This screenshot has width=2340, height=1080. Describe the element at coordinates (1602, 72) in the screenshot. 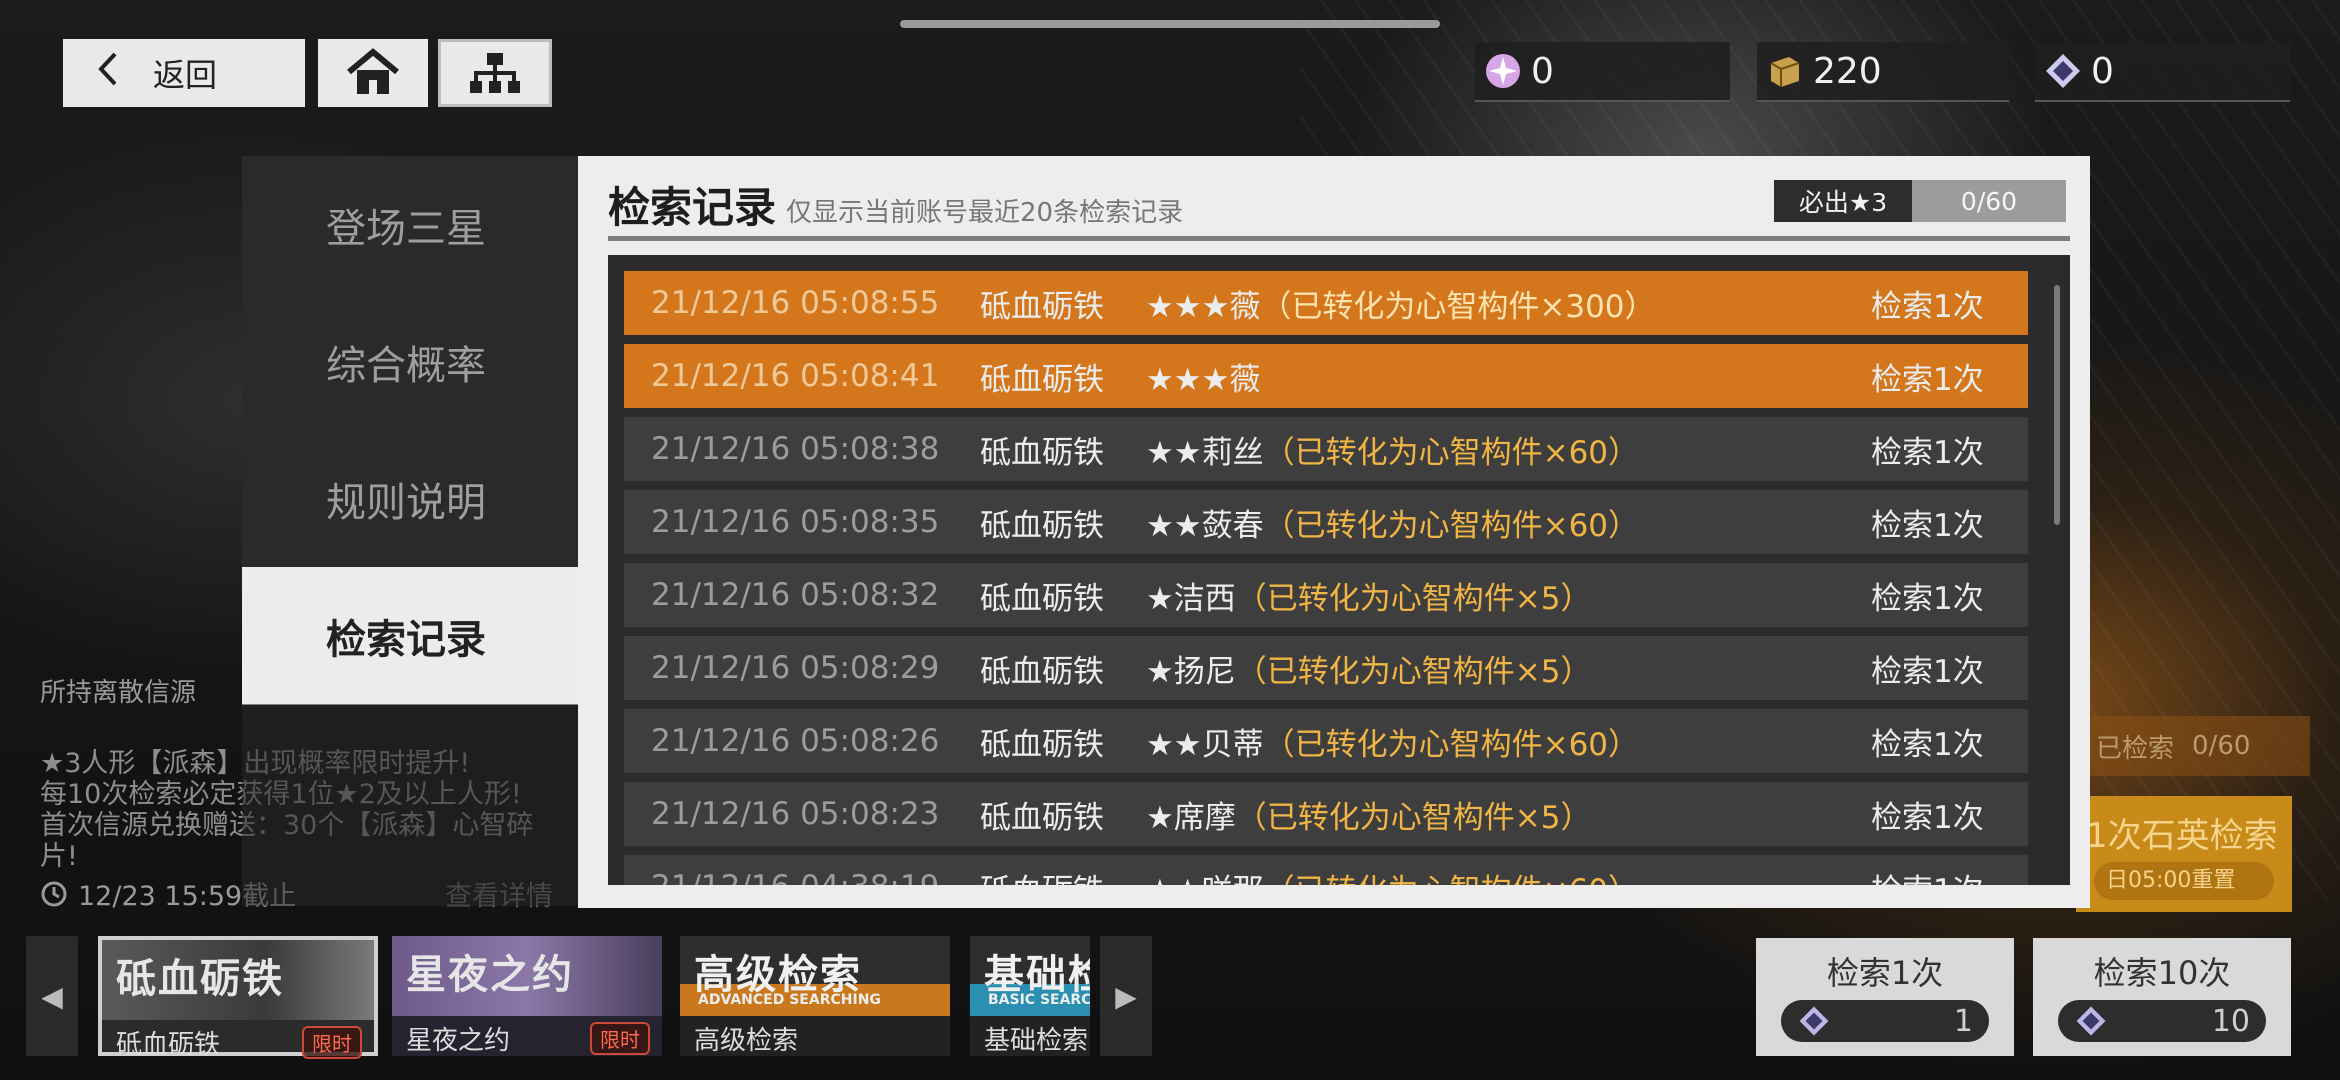

I see `currency-cube: 0` at that location.